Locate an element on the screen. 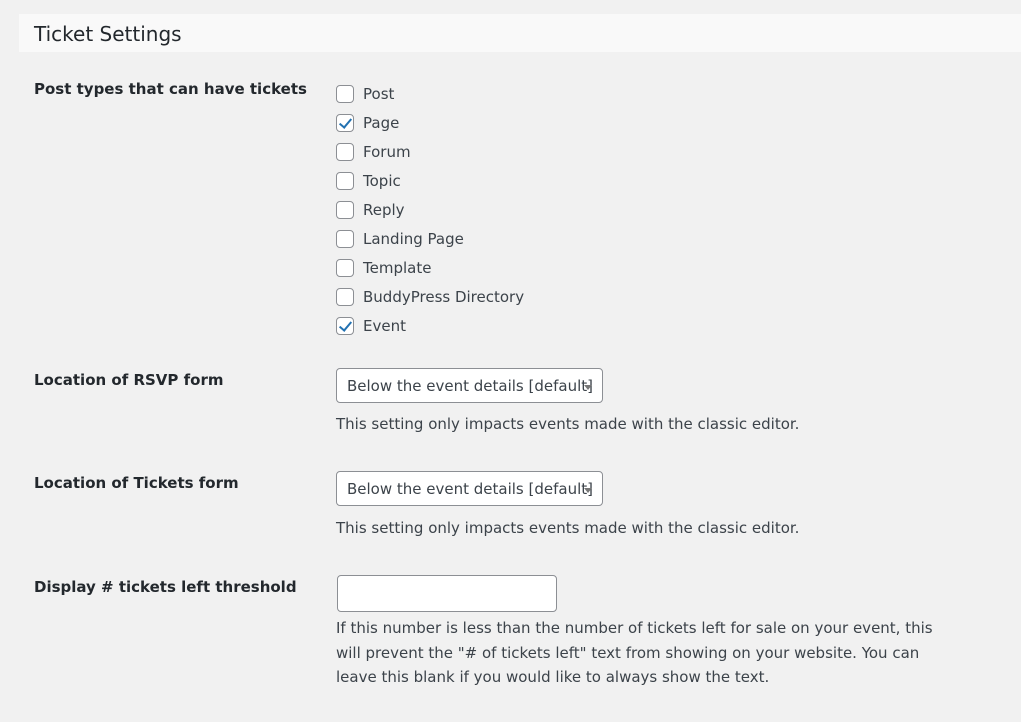  checkbox-item-post: Post is located at coordinates (430, 93).